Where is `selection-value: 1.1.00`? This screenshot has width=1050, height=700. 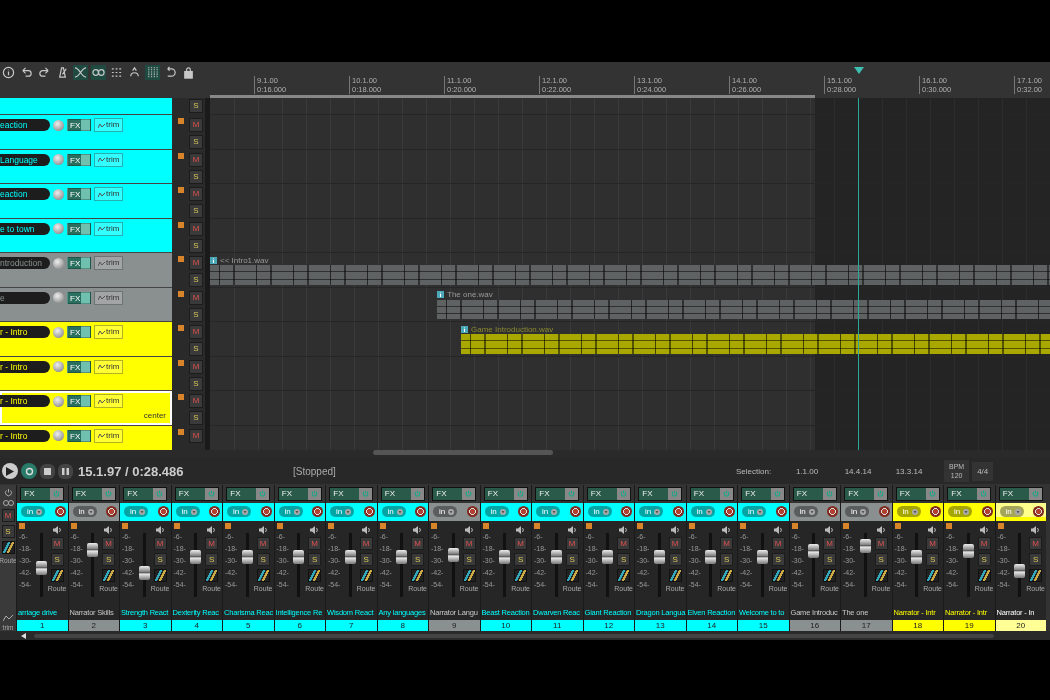
selection-value: 1.1.00 is located at coordinates (807, 471).